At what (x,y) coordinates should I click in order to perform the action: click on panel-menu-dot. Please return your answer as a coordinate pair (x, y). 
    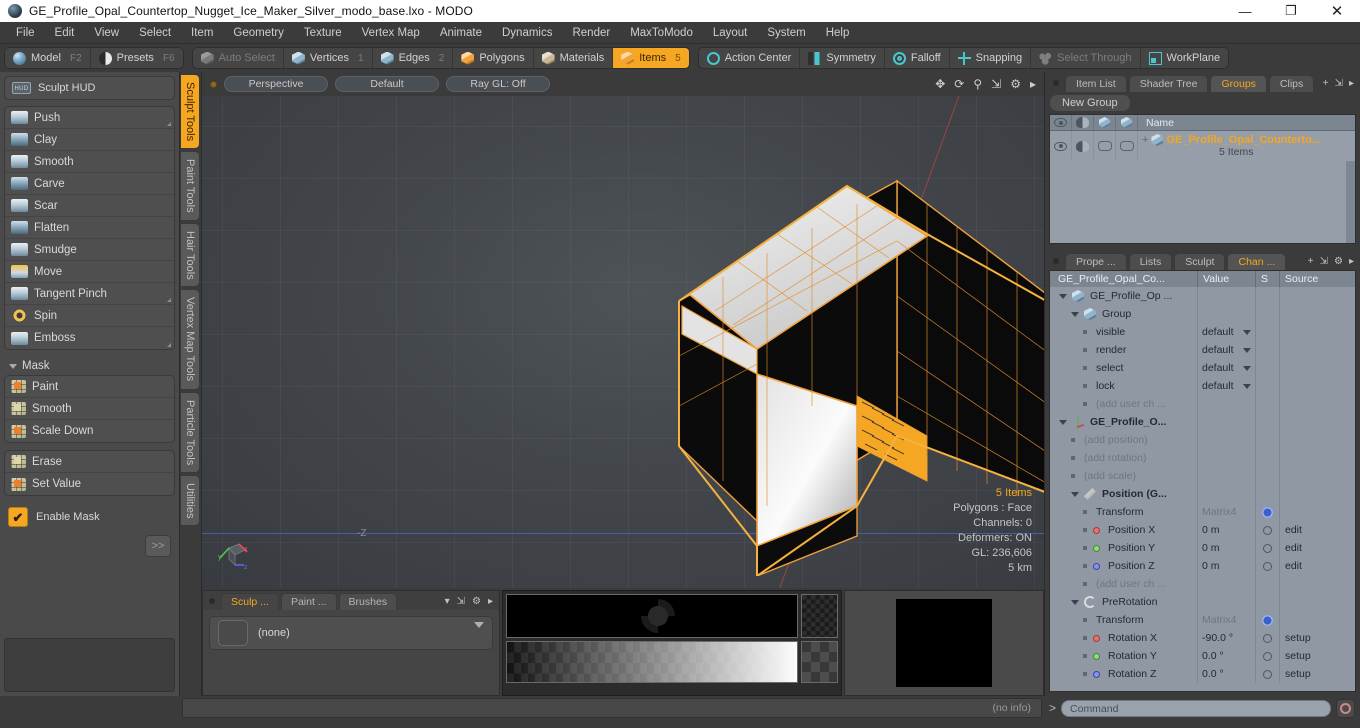
    Looking at the image, I should click on (212, 601).